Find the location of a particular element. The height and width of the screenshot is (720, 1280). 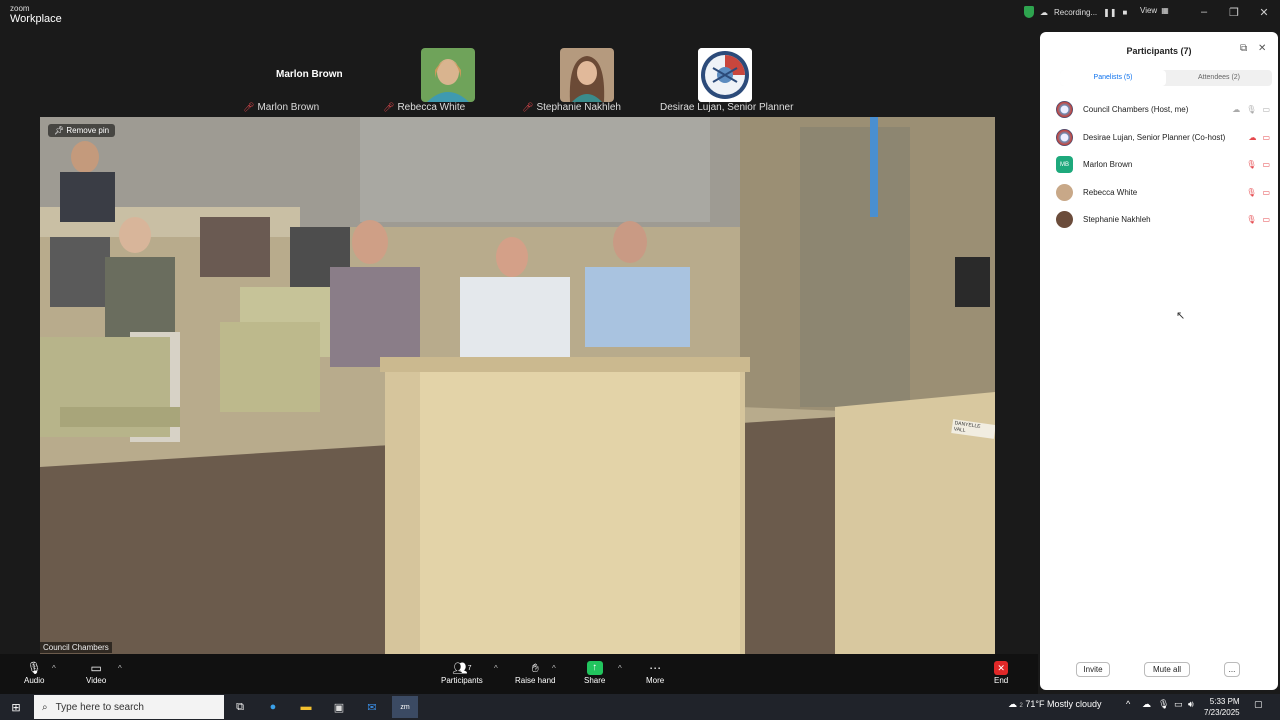

stephanie-nakhleh-thumbnail is located at coordinates (587, 75).